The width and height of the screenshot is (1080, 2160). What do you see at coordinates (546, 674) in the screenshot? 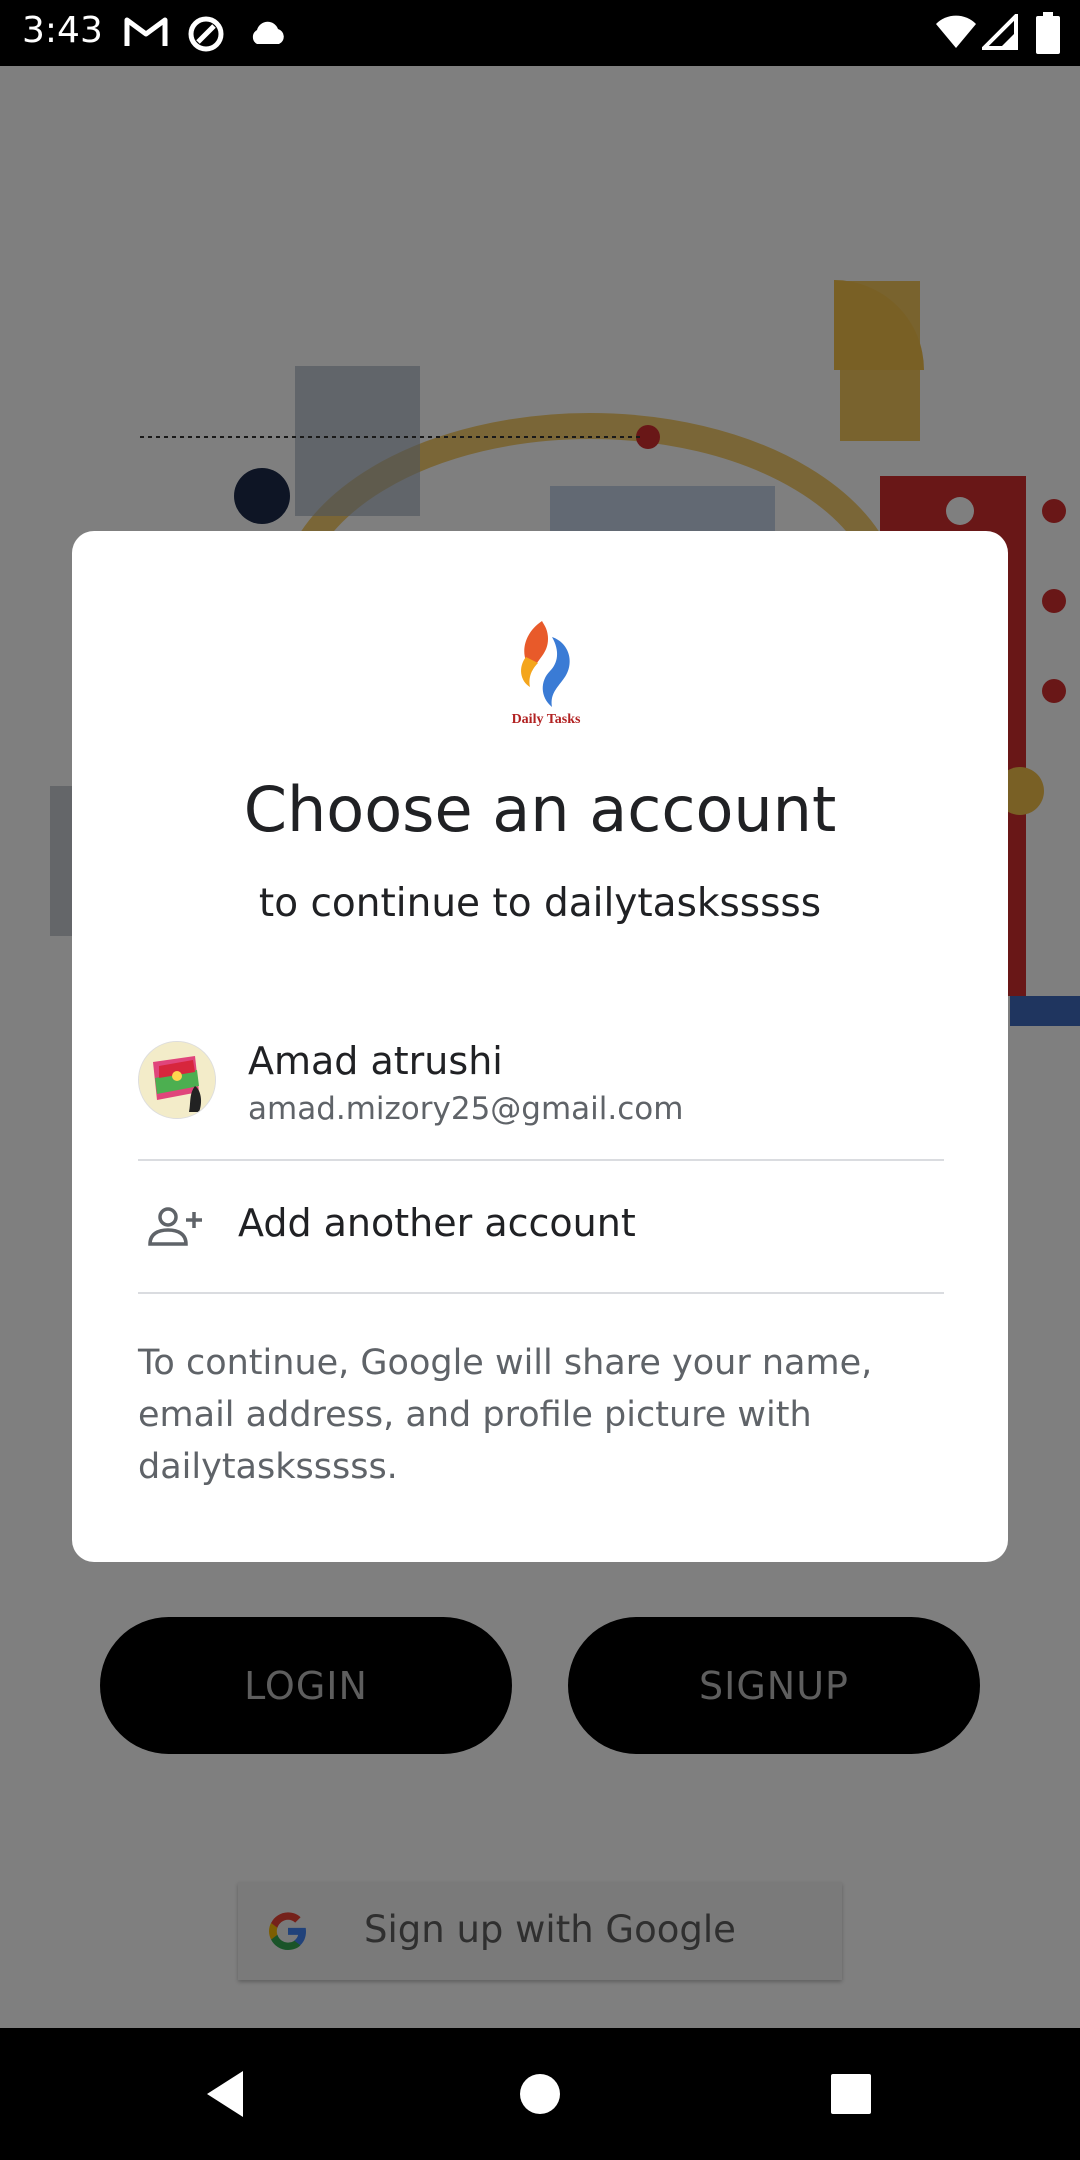
I see `app-logo: Daily Tasks` at bounding box center [546, 674].